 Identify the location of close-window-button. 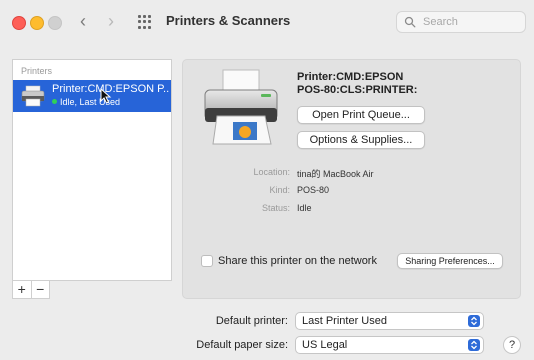
(19, 23).